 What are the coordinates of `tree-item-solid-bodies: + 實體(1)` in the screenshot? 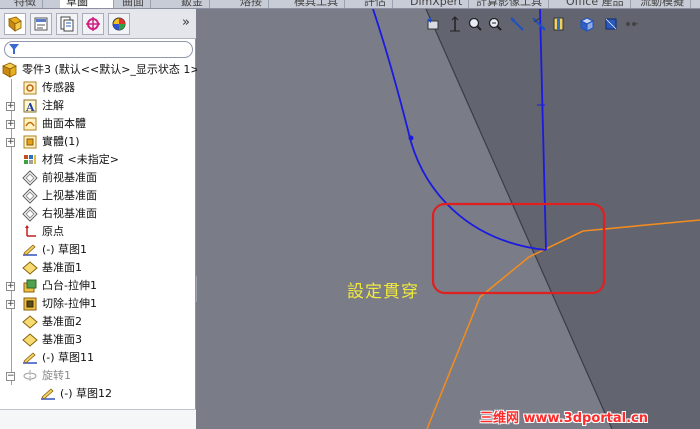 It's located at (98, 142).